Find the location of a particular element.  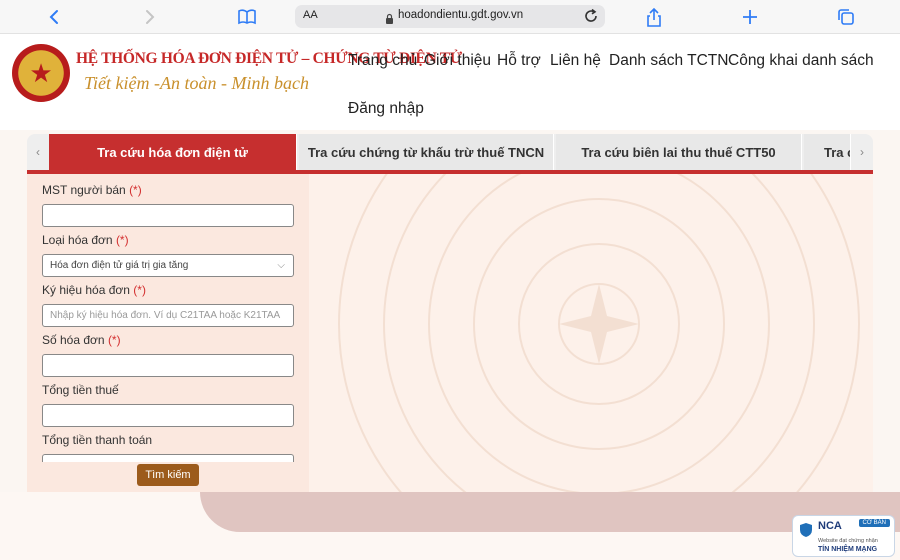

search-button: Tìm kiếm is located at coordinates (168, 475).